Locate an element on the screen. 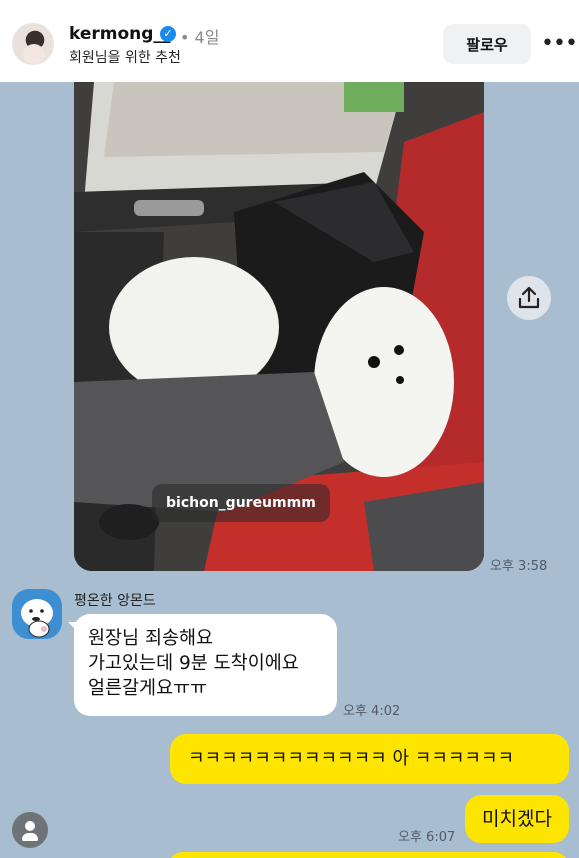 The width and height of the screenshot is (579, 858). sender-name: 평온한 앙몬드 is located at coordinates (115, 601).